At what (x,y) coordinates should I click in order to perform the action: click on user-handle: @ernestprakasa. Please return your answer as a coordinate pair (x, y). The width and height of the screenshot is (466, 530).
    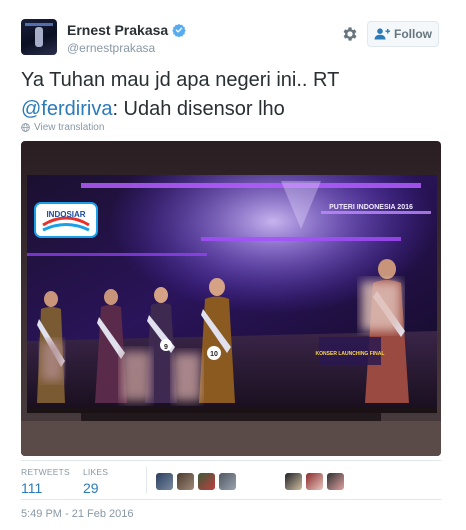
    Looking at the image, I should click on (111, 48).